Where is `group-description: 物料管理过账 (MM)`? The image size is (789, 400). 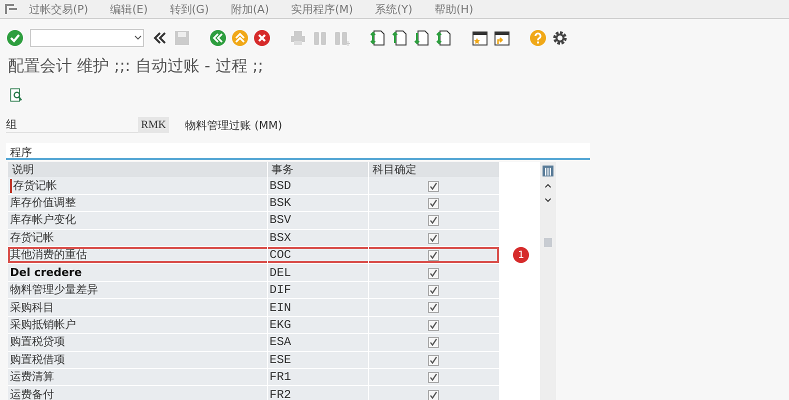 group-description: 物料管理过账 (MM) is located at coordinates (233, 125).